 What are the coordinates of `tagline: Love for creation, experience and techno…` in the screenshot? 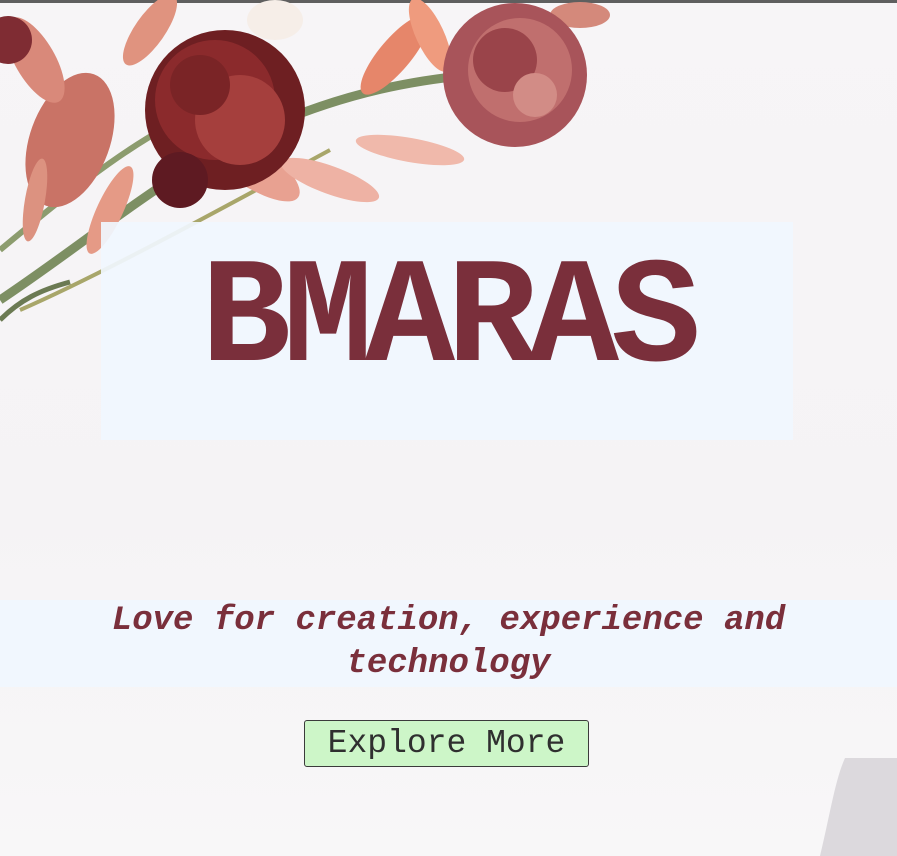 It's located at (448, 642).